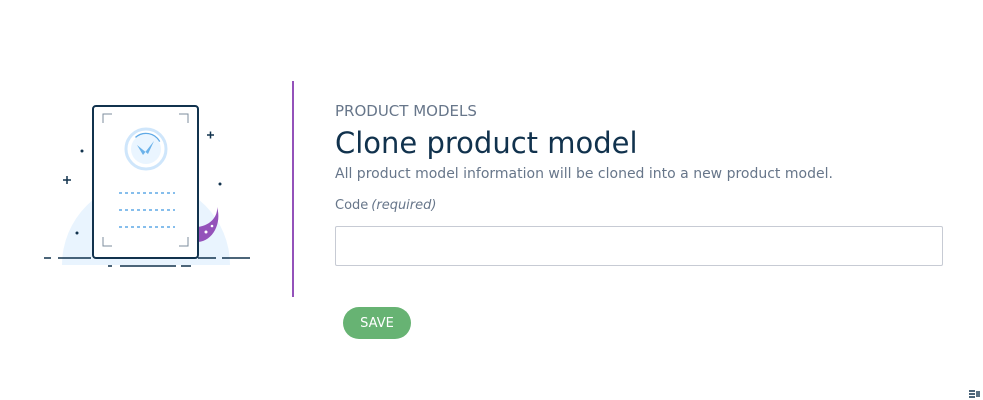 The height and width of the screenshot is (400, 983). What do you see at coordinates (67, 180) in the screenshot?
I see `plus-icon-left` at bounding box center [67, 180].